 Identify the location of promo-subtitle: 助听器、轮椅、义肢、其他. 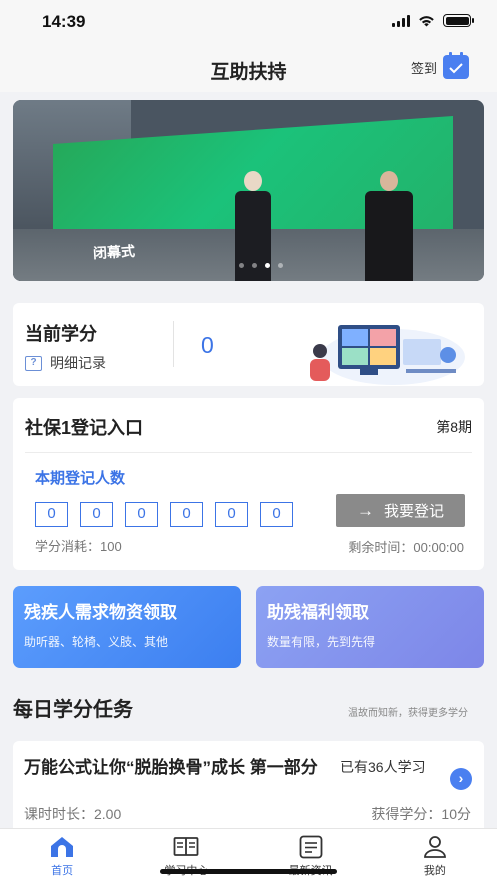
(96, 642).